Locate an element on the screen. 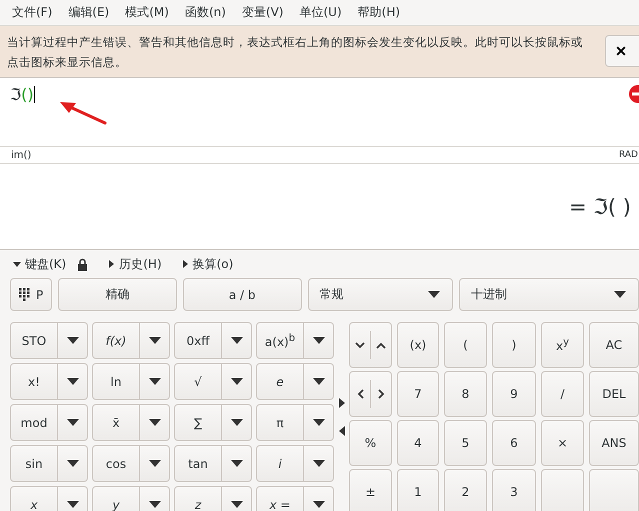  keypad-key: 3 is located at coordinates (514, 490).